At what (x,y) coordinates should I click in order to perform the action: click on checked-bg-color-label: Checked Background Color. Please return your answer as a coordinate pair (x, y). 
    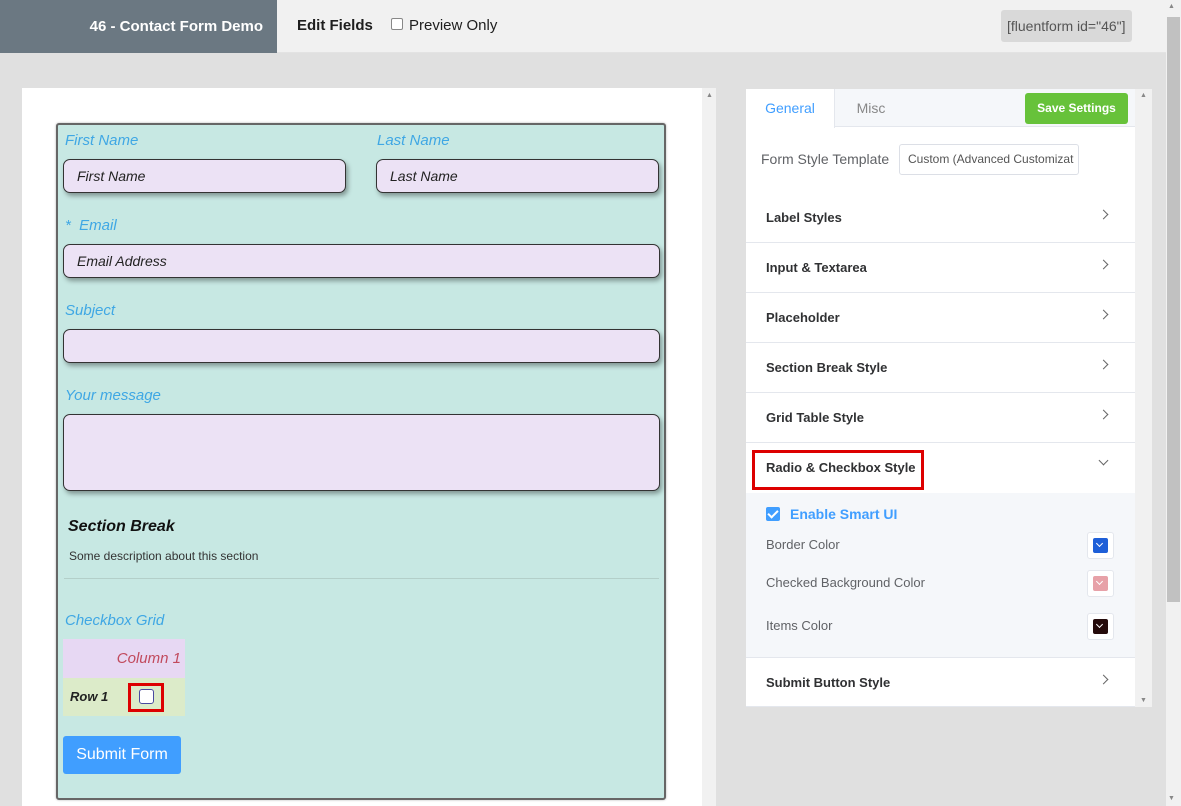
    Looking at the image, I should click on (845, 582).